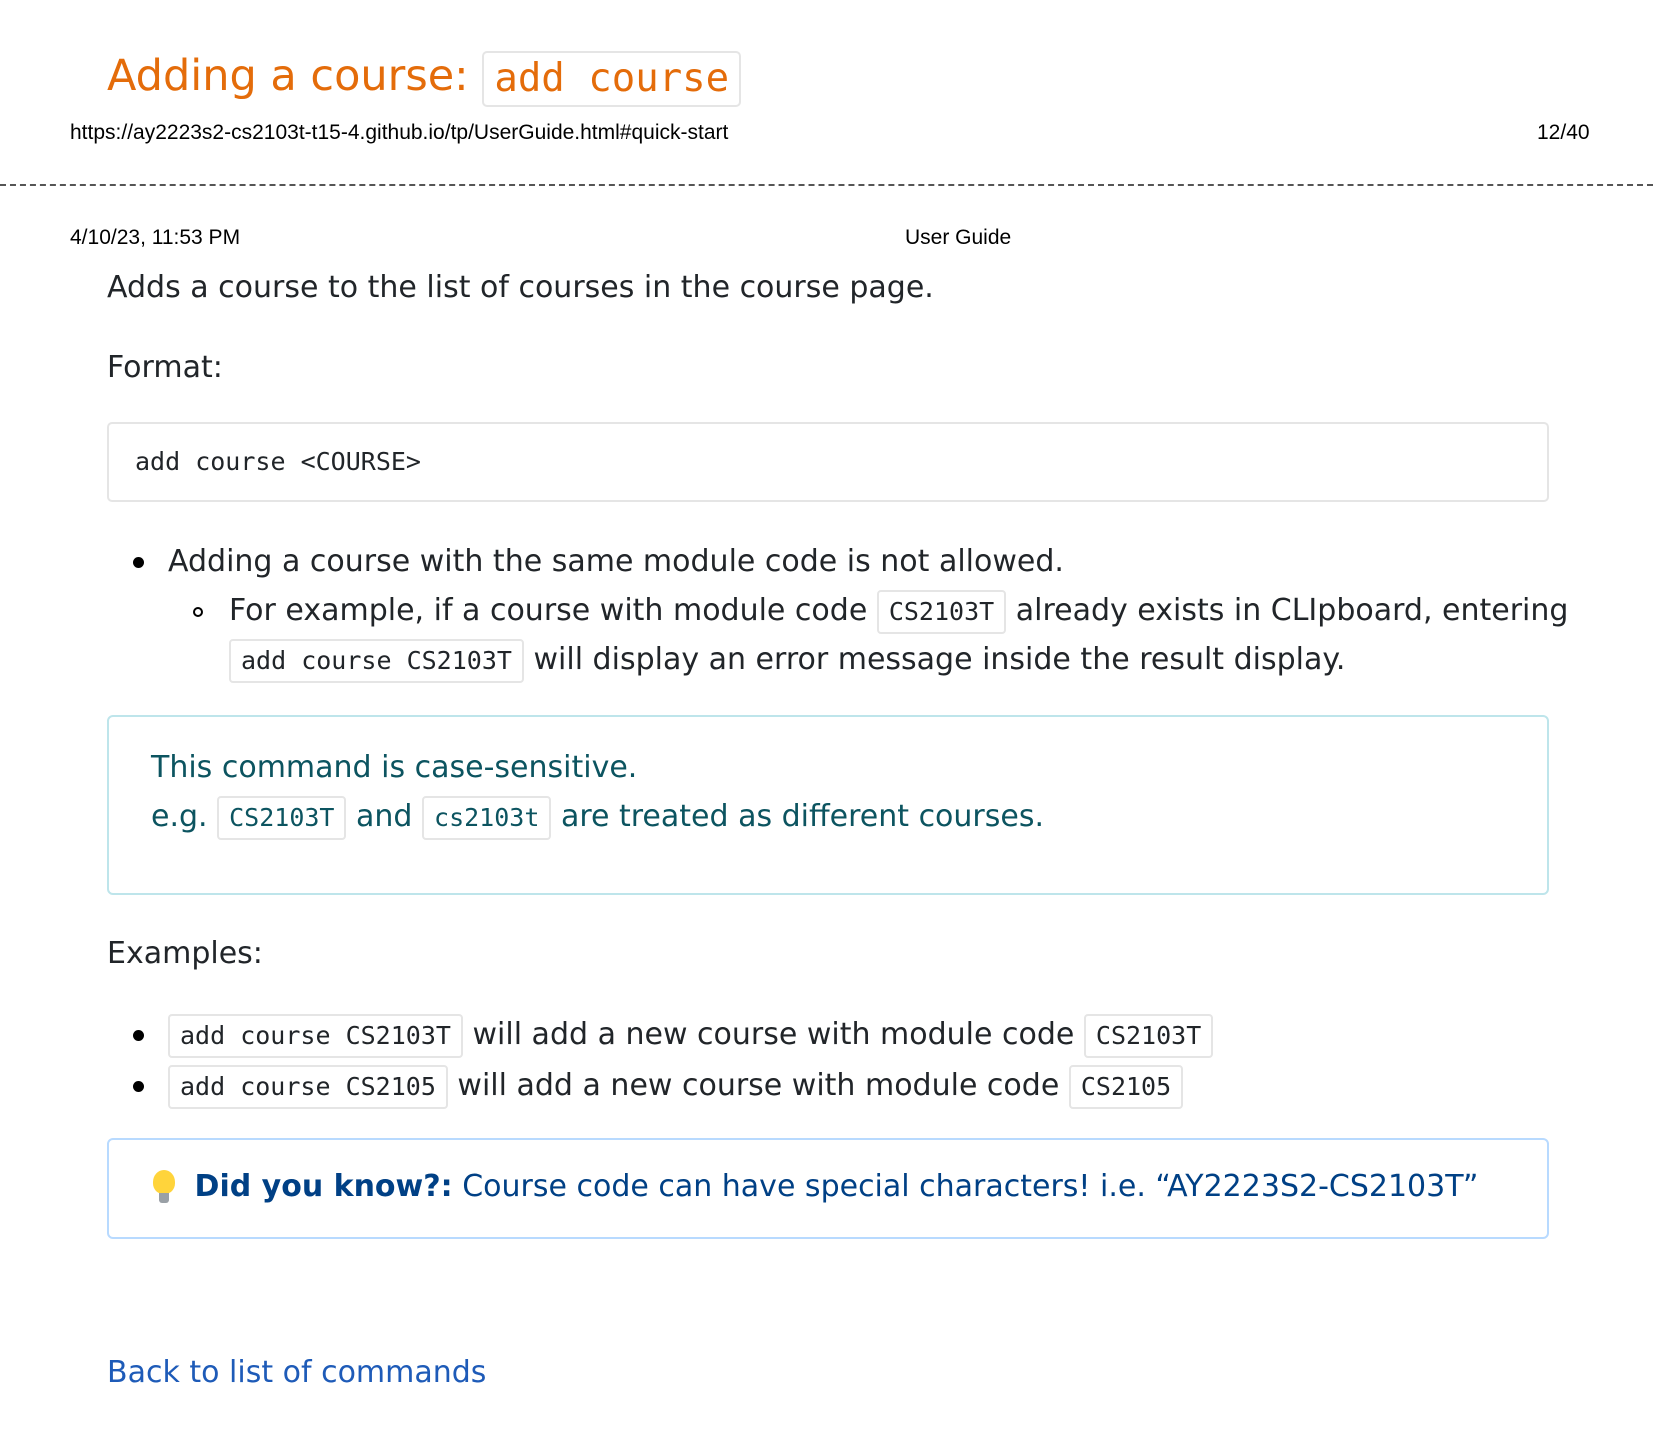 This screenshot has width=1653, height=1449. I want to click on print-page-number: 12/40, so click(1563, 132).